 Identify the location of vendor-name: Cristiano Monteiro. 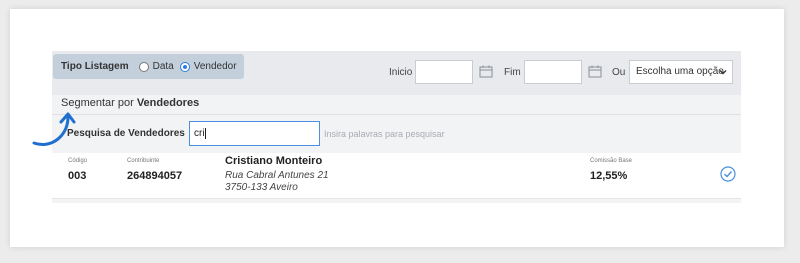
(274, 161).